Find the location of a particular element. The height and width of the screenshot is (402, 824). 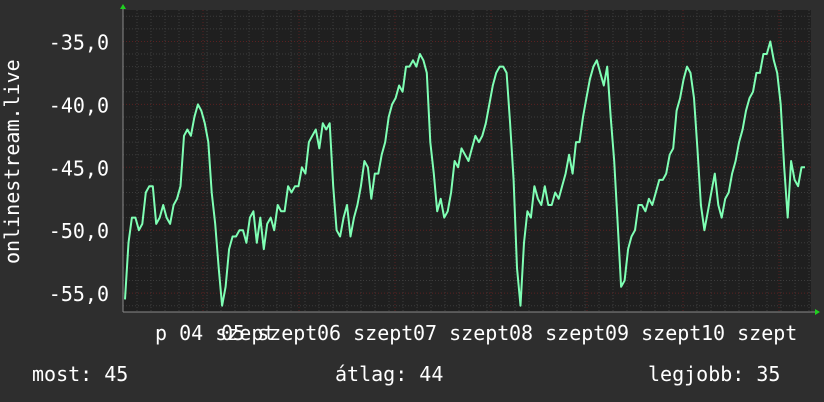

x-tick-label: 08 szept is located at coordinates (557, 333).